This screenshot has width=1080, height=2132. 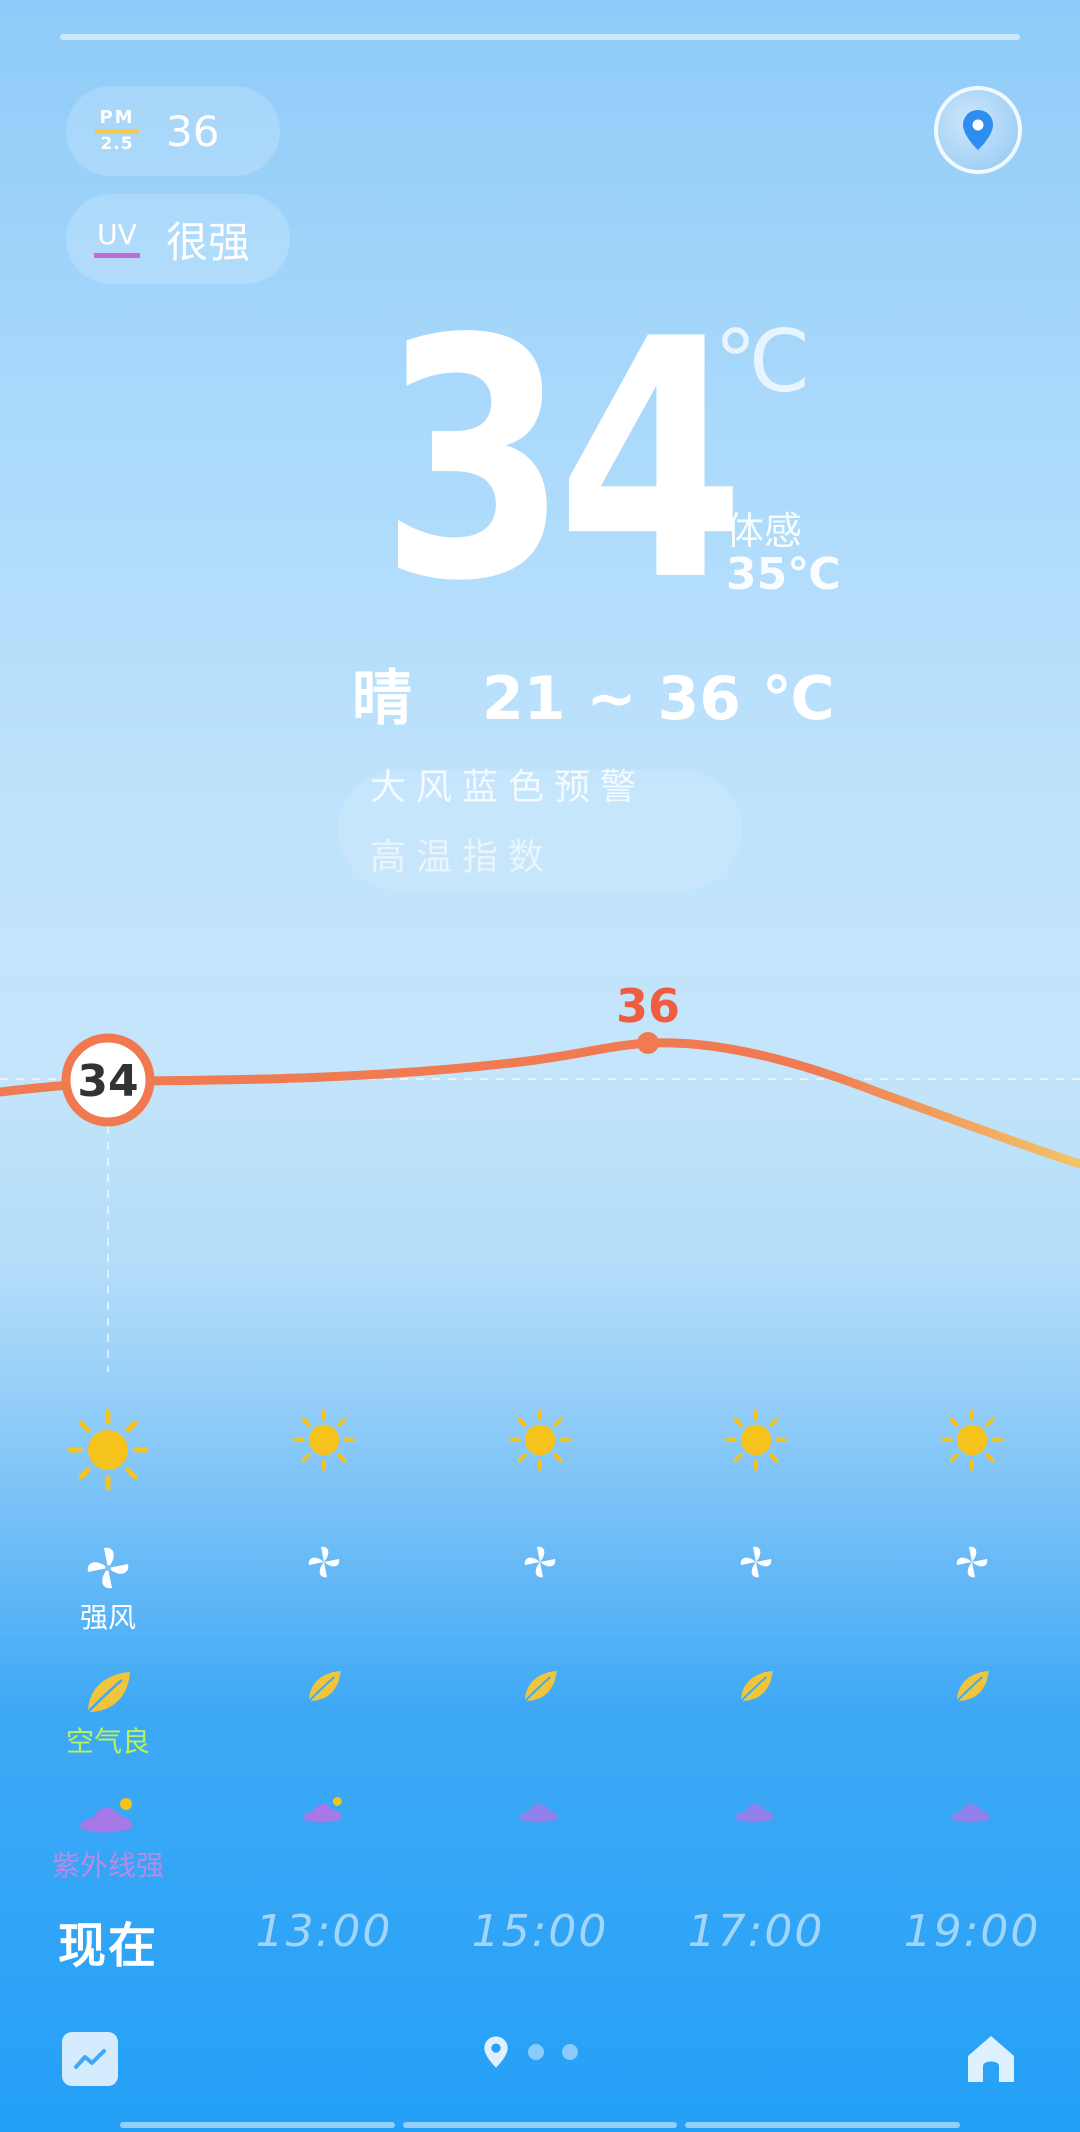 I want to click on uv-cell-1900, so click(x=972, y=1811).